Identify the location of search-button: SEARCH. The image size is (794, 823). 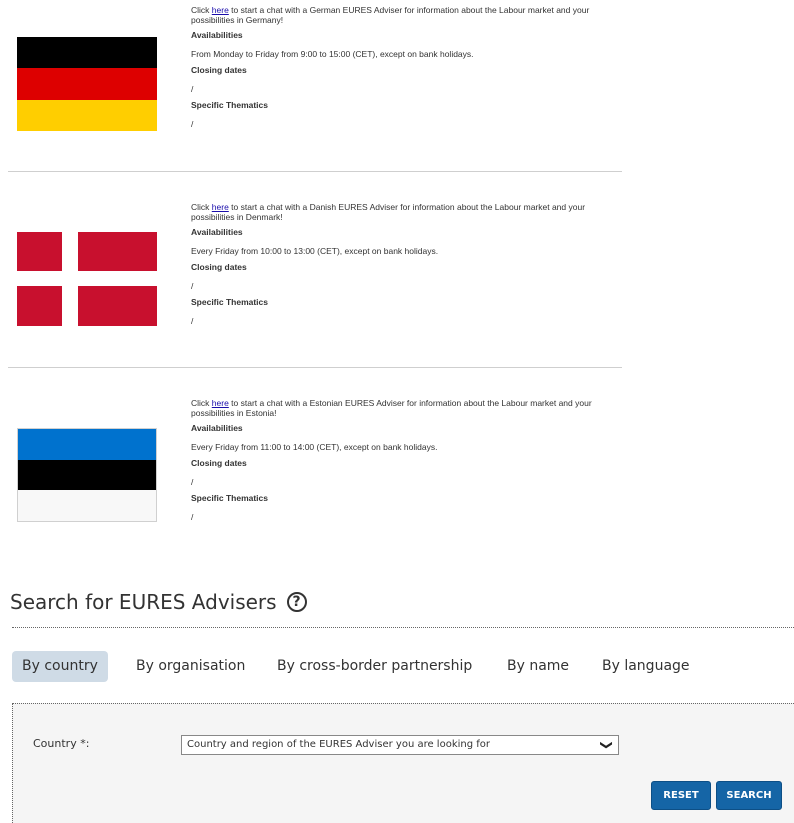
(749, 795).